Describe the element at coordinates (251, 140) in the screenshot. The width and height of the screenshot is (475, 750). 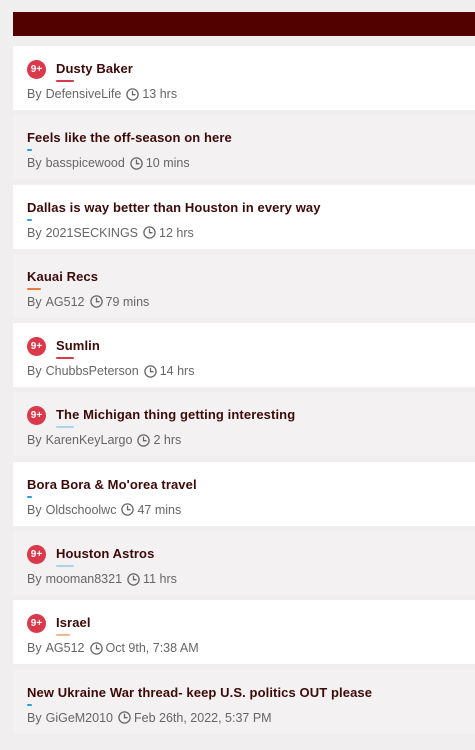
I see `topic-title-row: Feels like the off-season on here` at that location.